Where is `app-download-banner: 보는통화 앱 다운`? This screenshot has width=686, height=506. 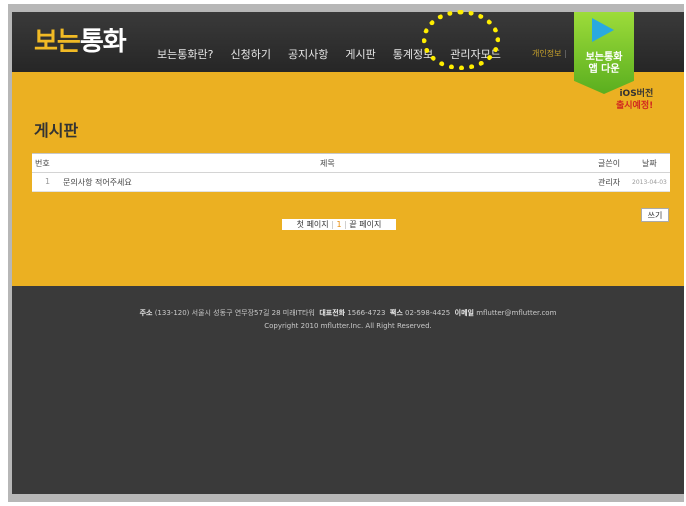 app-download-banner: 보는통화 앱 다운 is located at coordinates (604, 53).